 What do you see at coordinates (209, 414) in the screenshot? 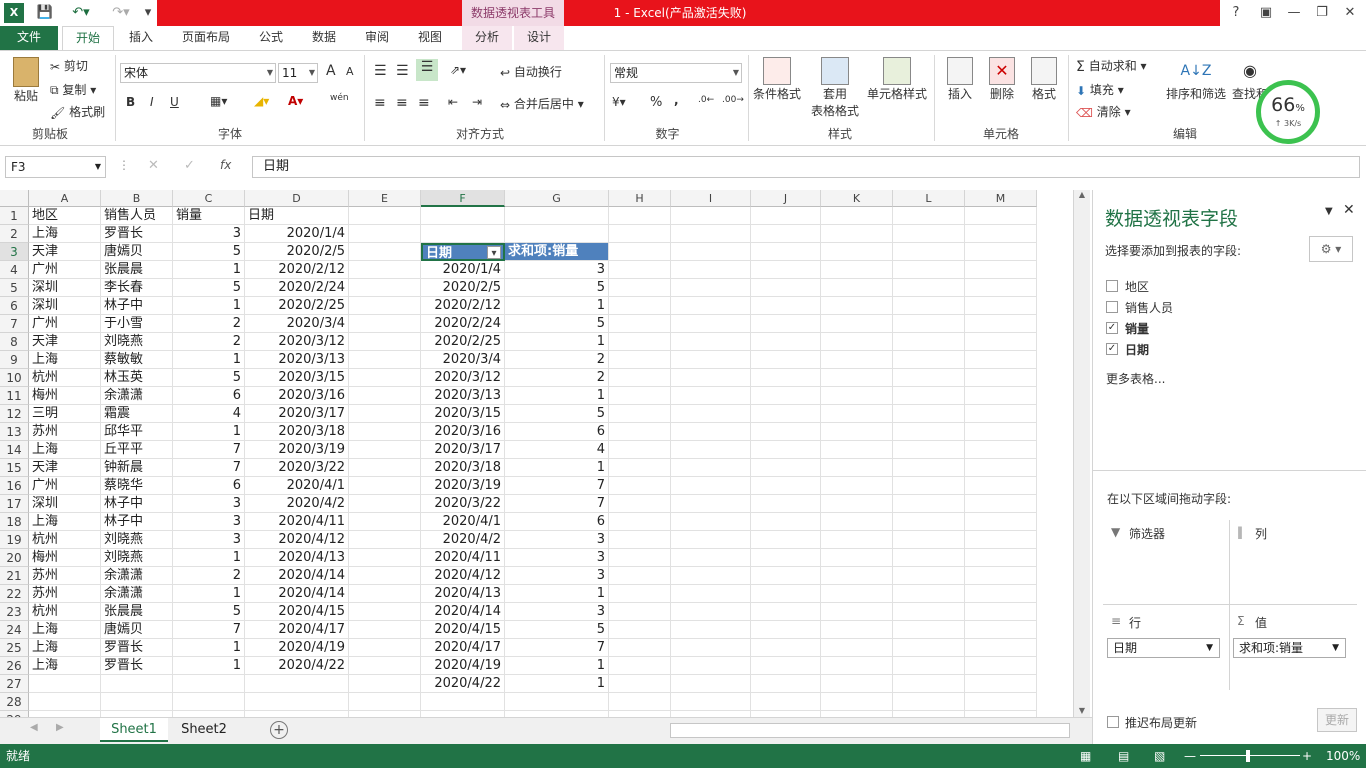
I see `source-data-cell: 4` at bounding box center [209, 414].